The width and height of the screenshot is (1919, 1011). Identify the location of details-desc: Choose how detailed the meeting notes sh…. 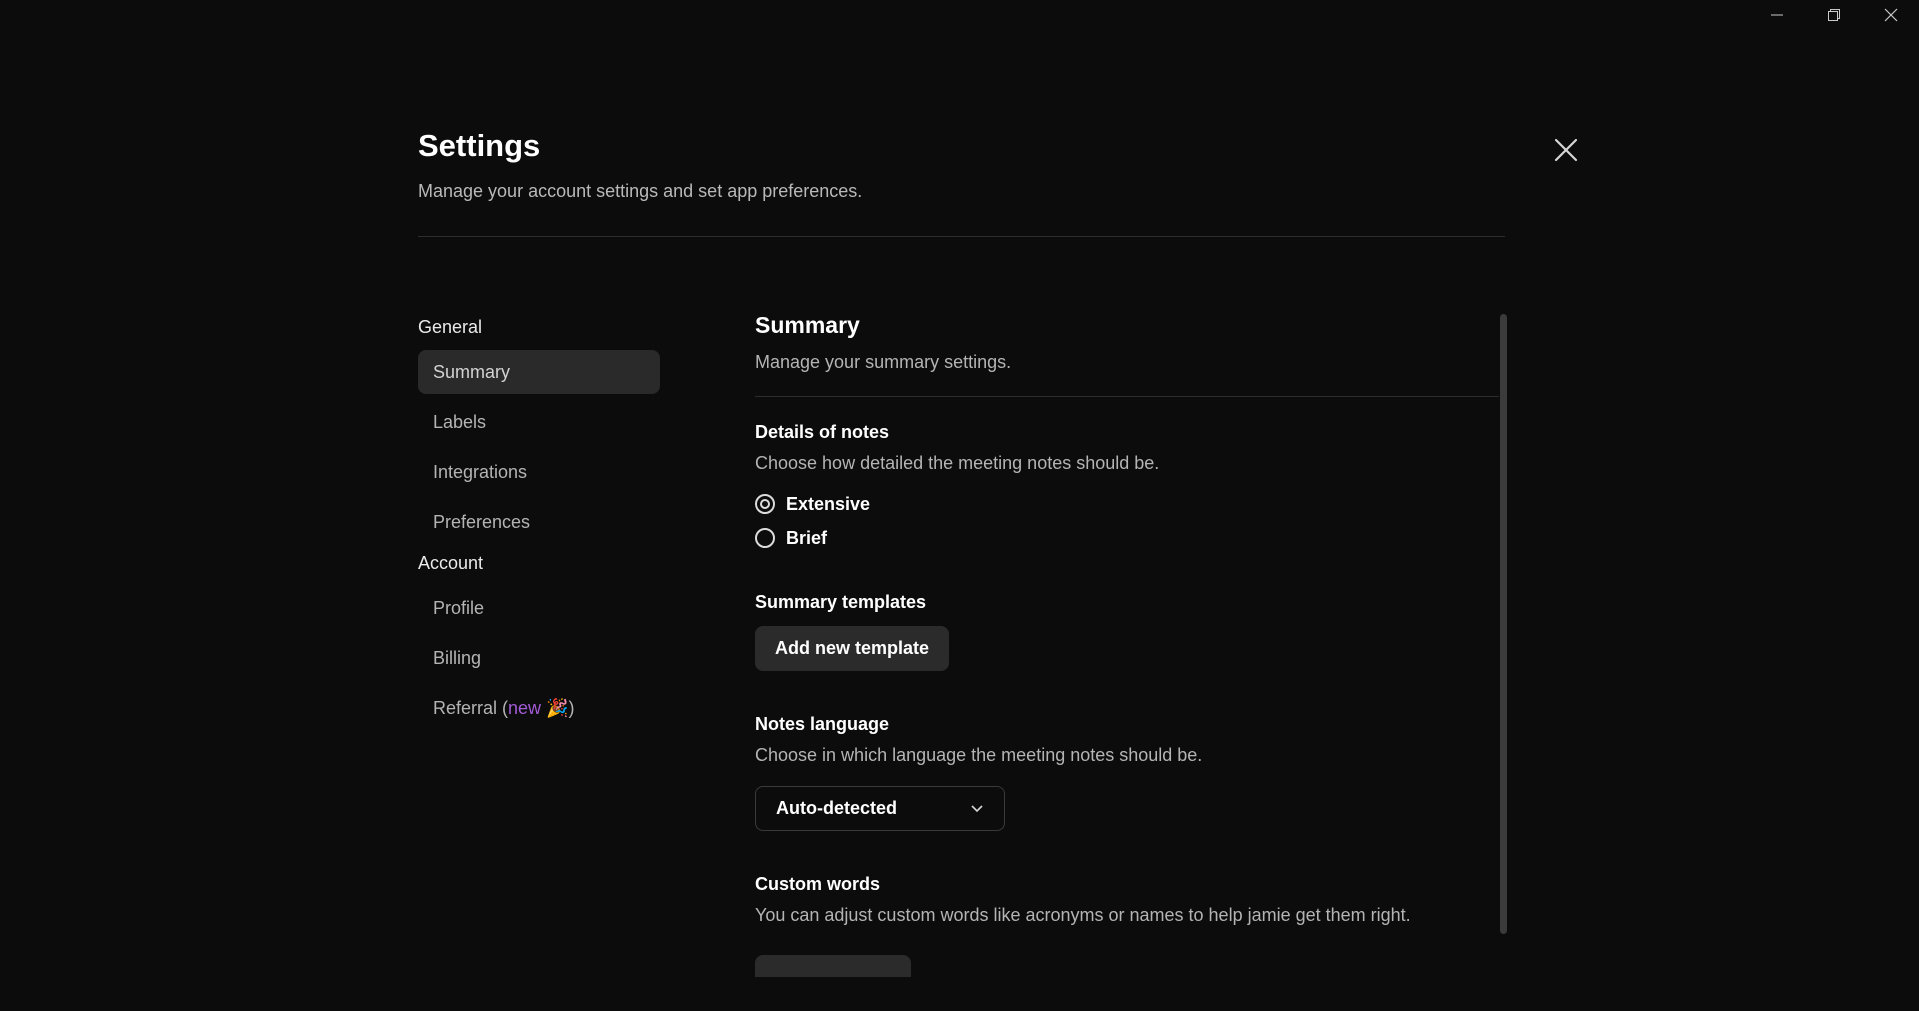
(957, 463).